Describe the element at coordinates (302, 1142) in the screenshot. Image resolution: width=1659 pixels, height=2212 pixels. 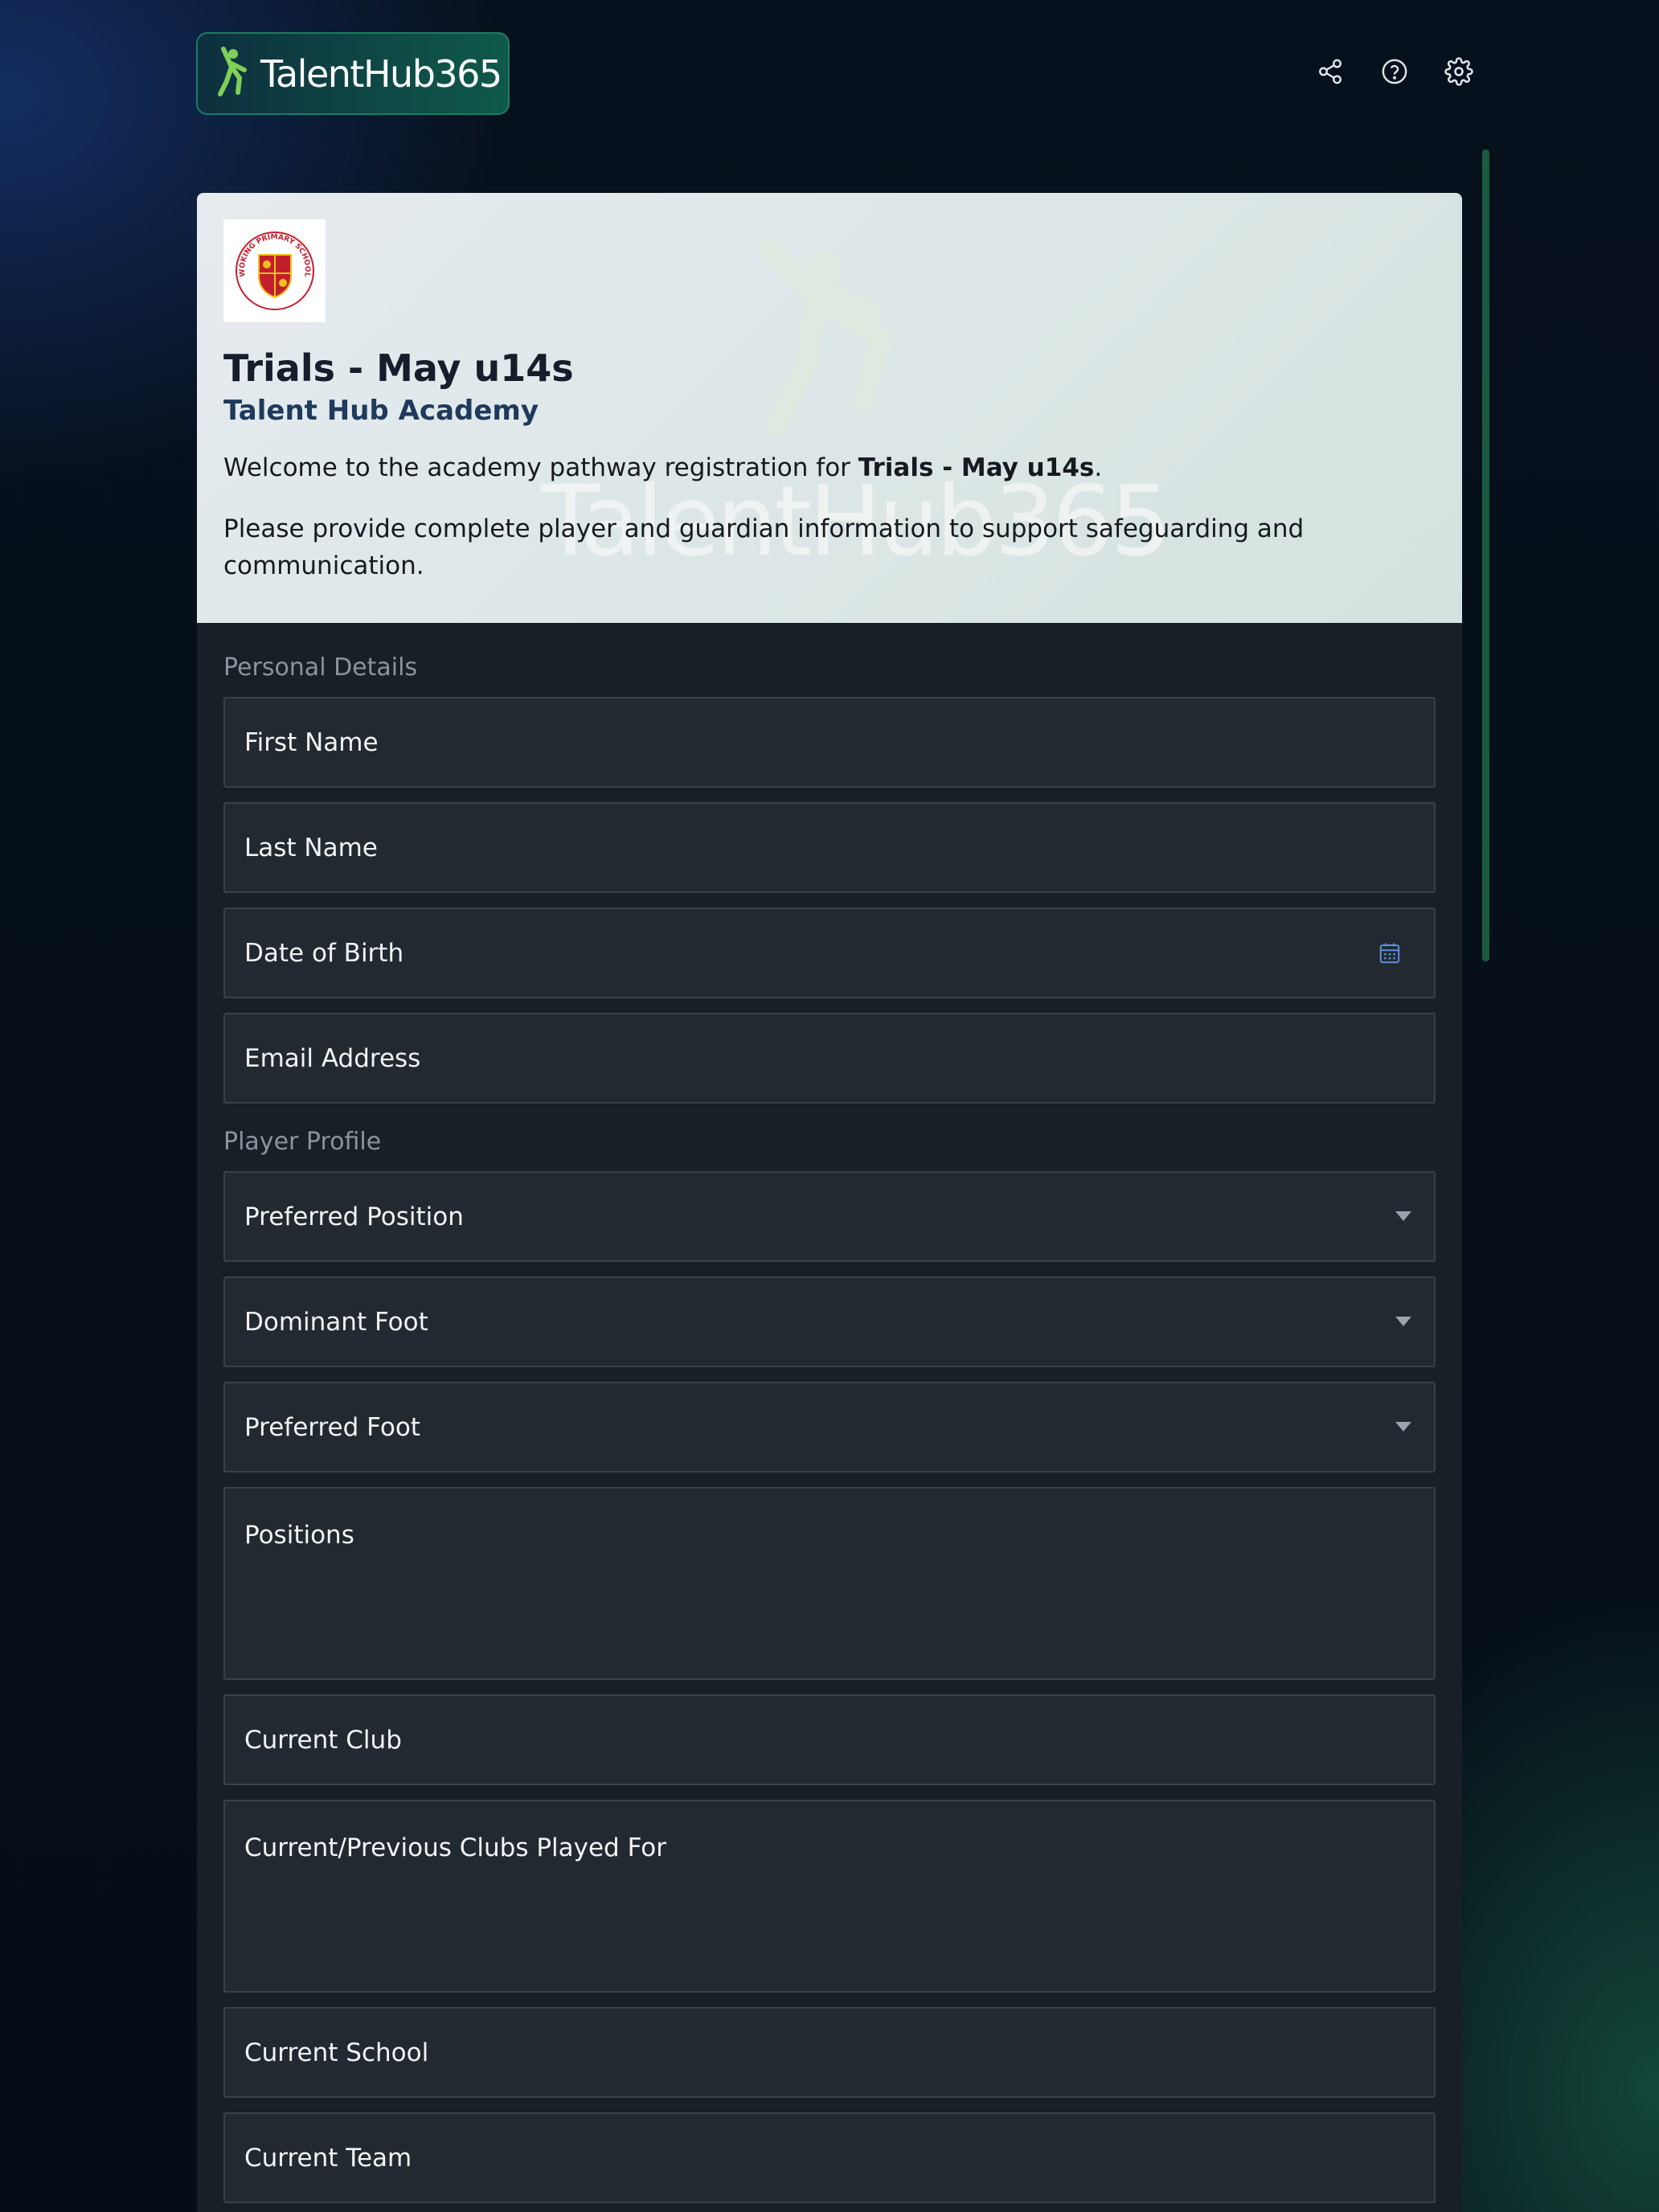
I see `section-player-profile: Player Profile` at that location.